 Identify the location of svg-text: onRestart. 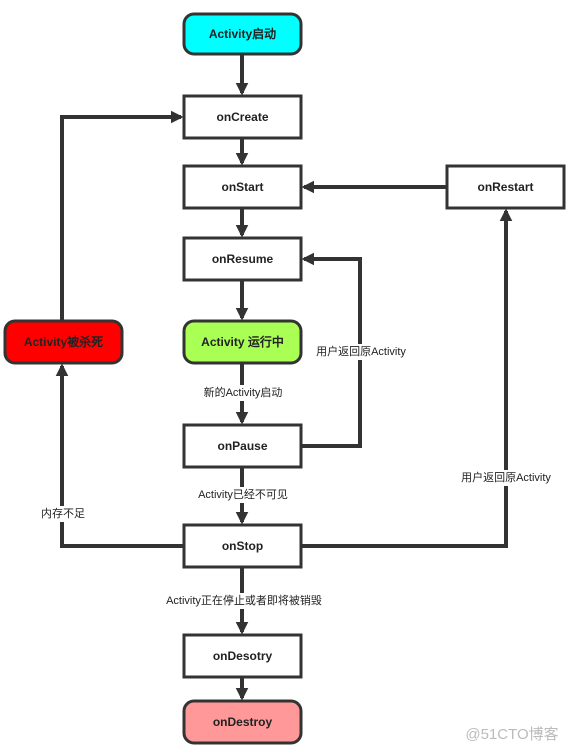
(505, 187).